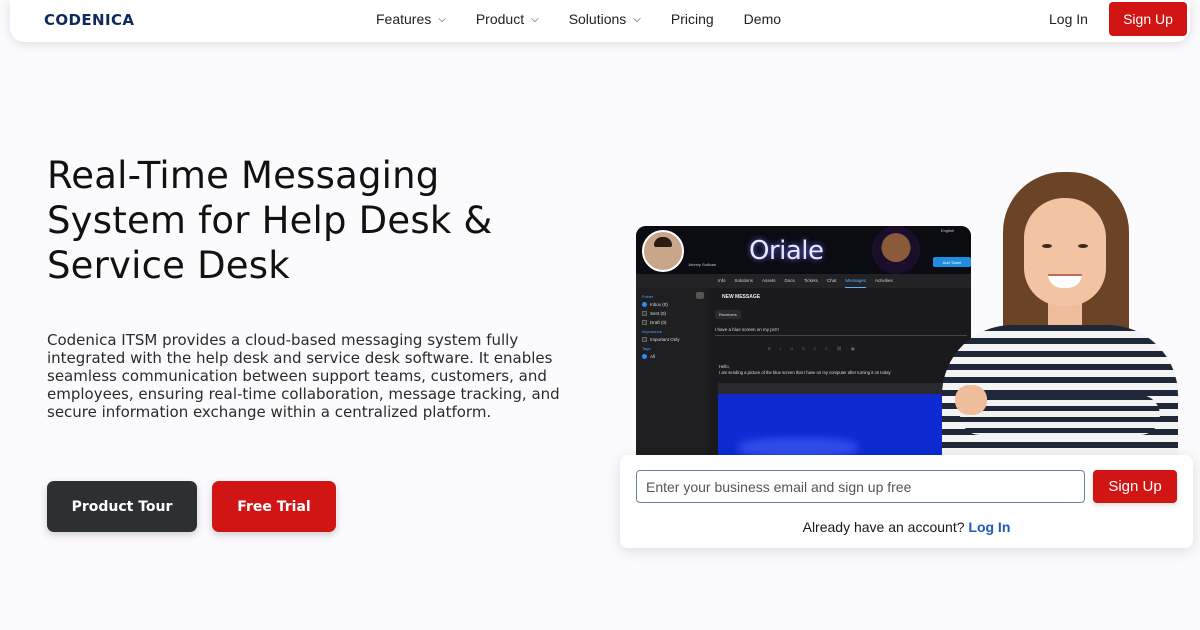  What do you see at coordinates (855, 281) in the screenshot?
I see `app-tab-active: Messages` at bounding box center [855, 281].